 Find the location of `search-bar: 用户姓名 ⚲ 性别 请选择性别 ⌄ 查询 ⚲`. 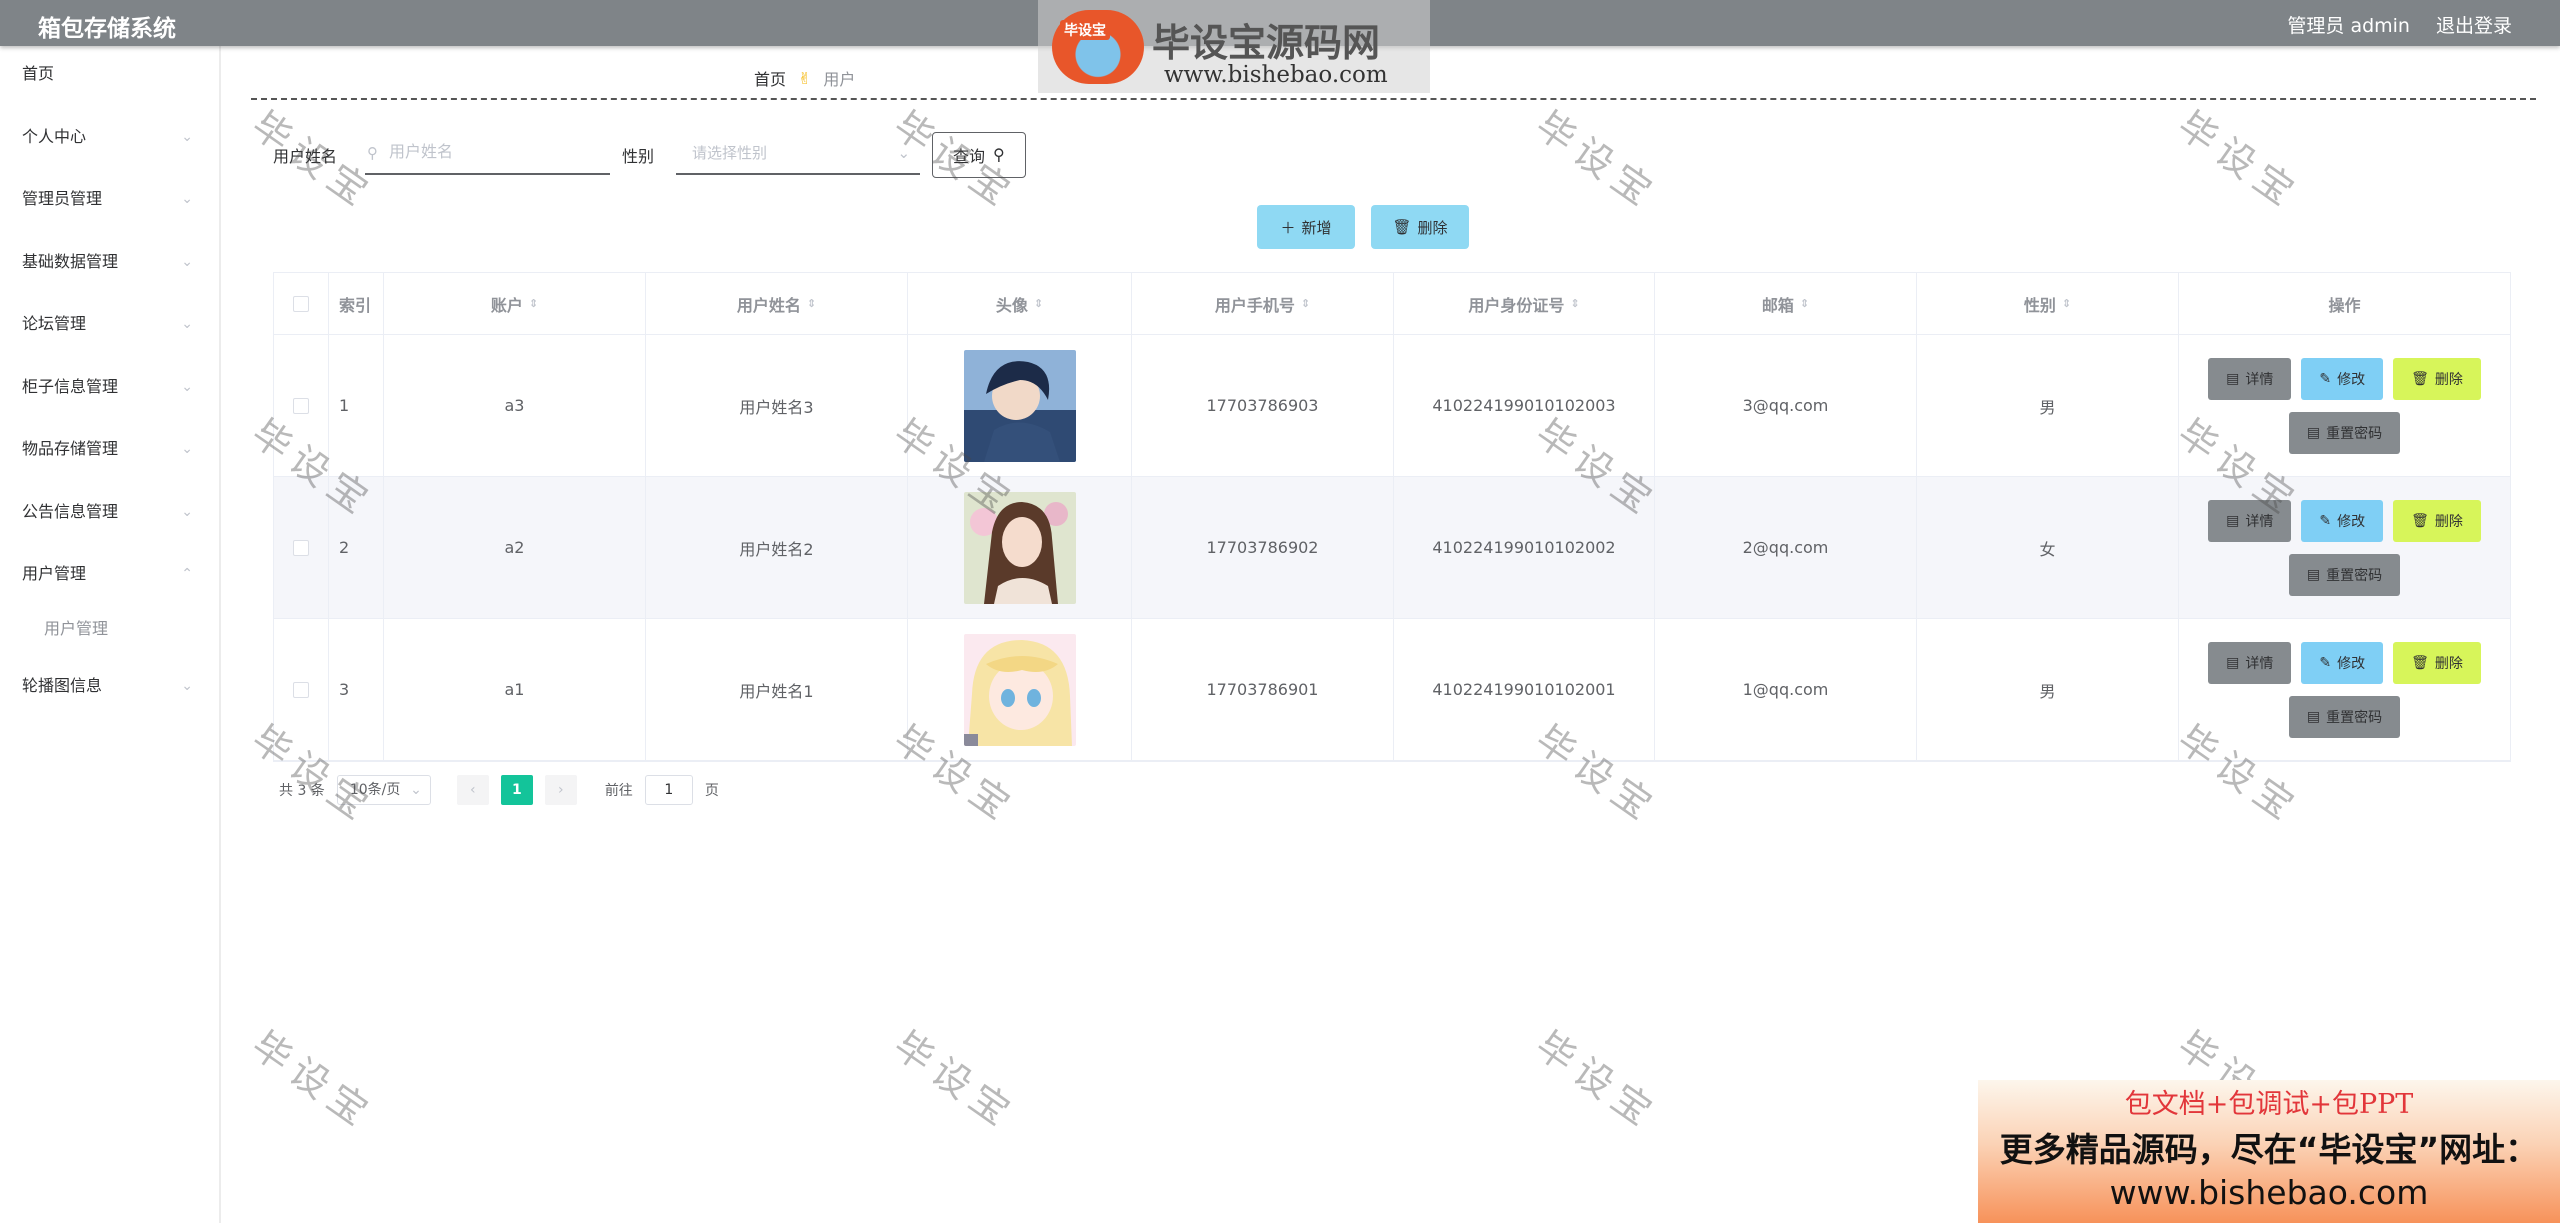

search-bar: 用户姓名 ⚲ 性别 请选择性别 ⌄ 查询 ⚲ is located at coordinates (649, 155).